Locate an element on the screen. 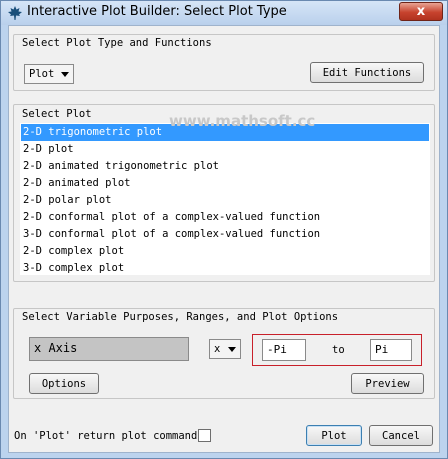 Image resolution: width=448 pixels, height=459 pixels. list-item: 2-D polar plot is located at coordinates (225, 200).